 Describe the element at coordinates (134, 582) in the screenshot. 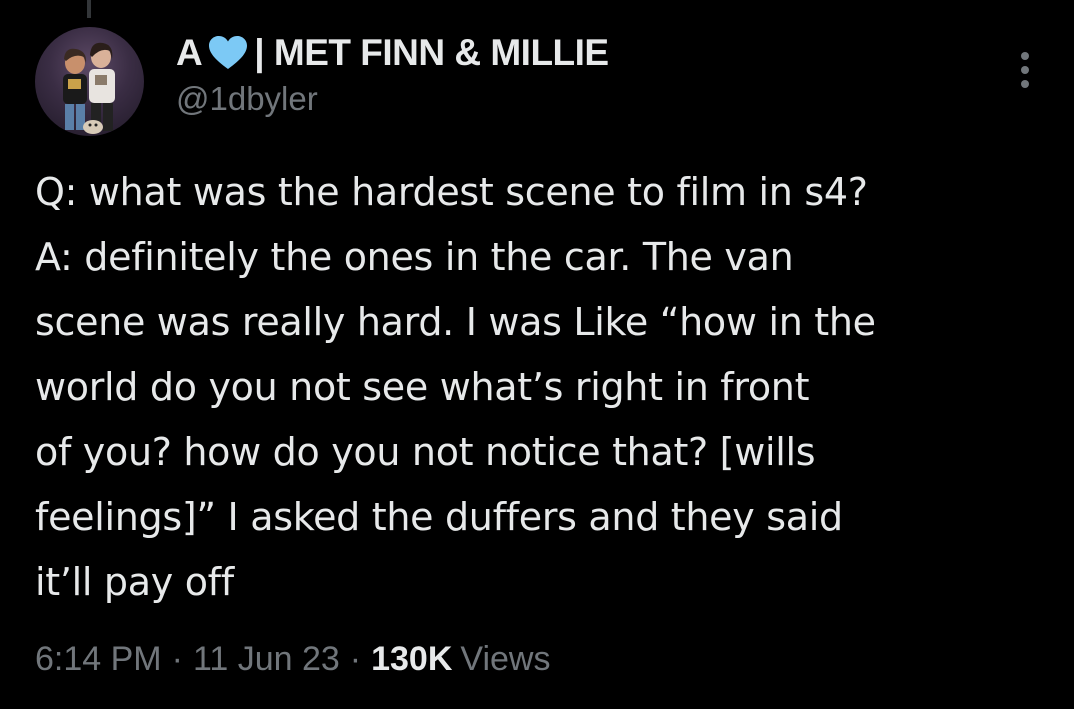

I see `tweet-line: it’ll pay off` at that location.